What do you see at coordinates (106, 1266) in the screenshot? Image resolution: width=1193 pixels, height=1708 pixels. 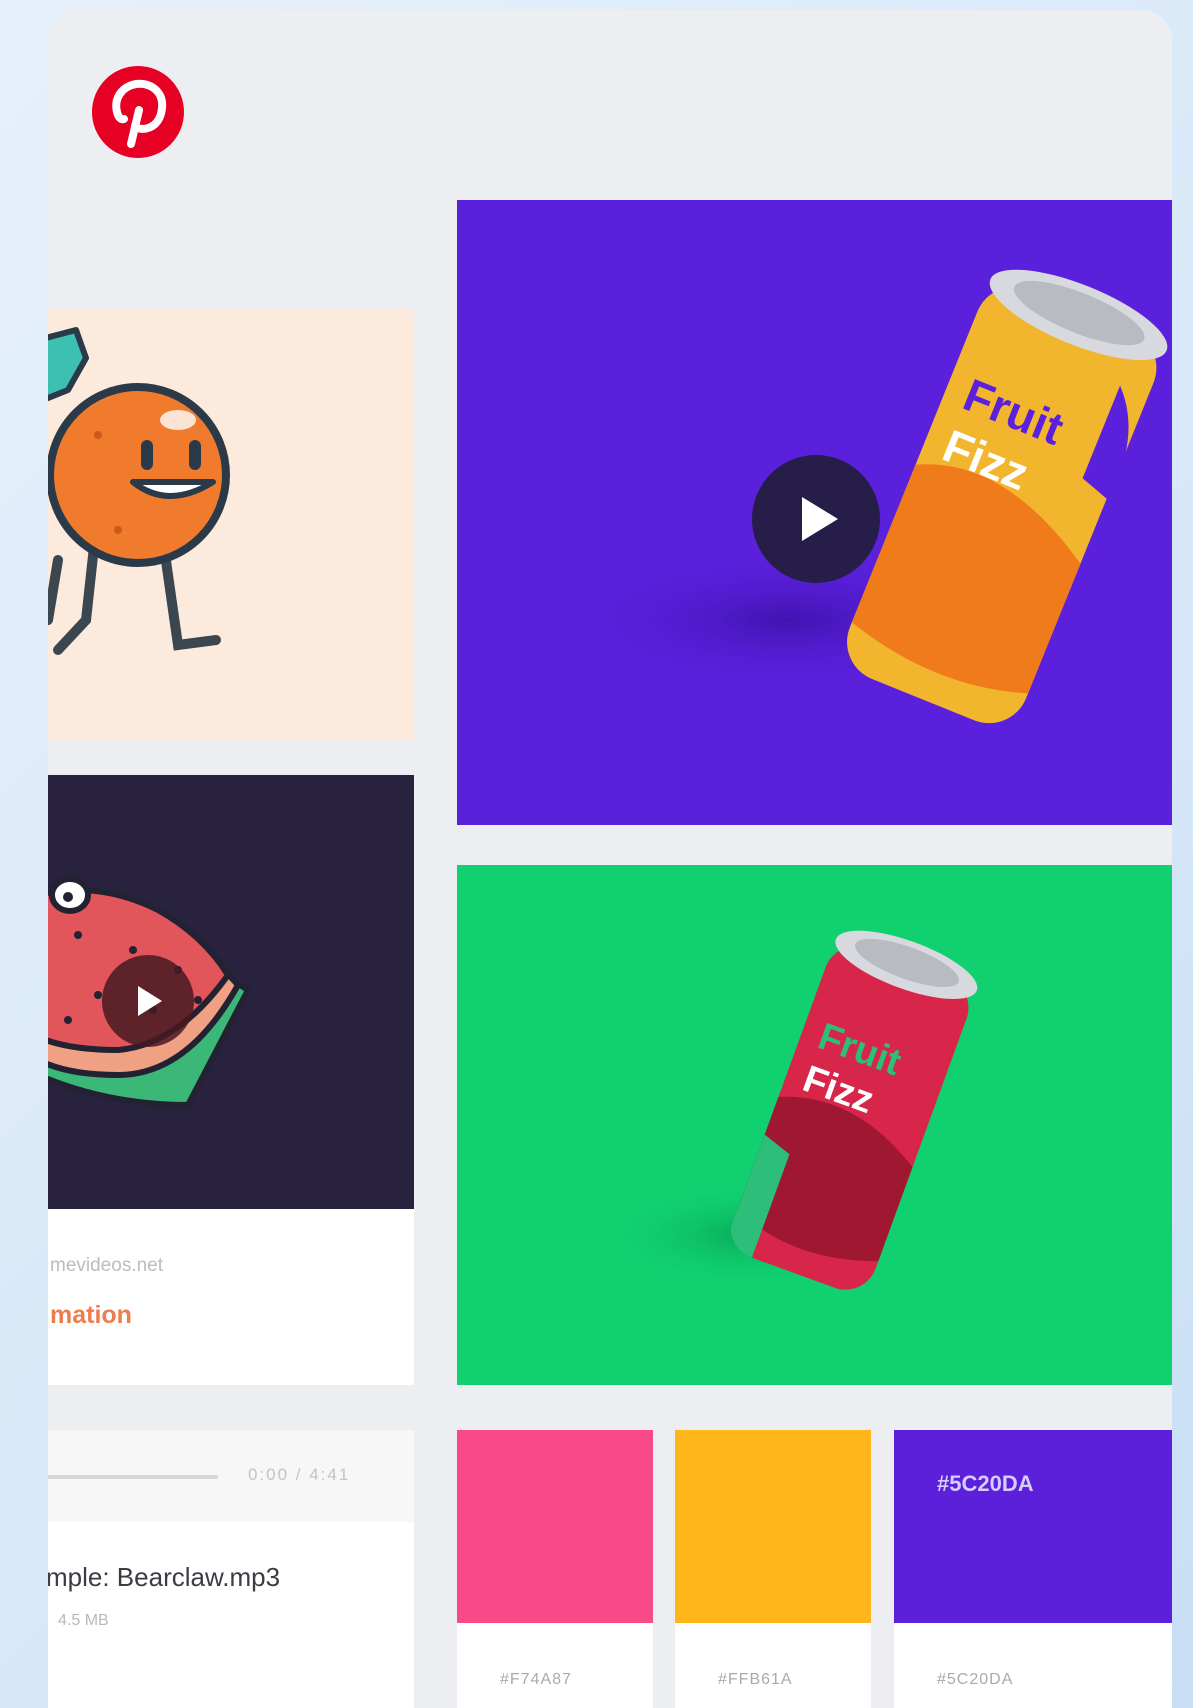 I see `pin-source-link: mevideos.net` at bounding box center [106, 1266].